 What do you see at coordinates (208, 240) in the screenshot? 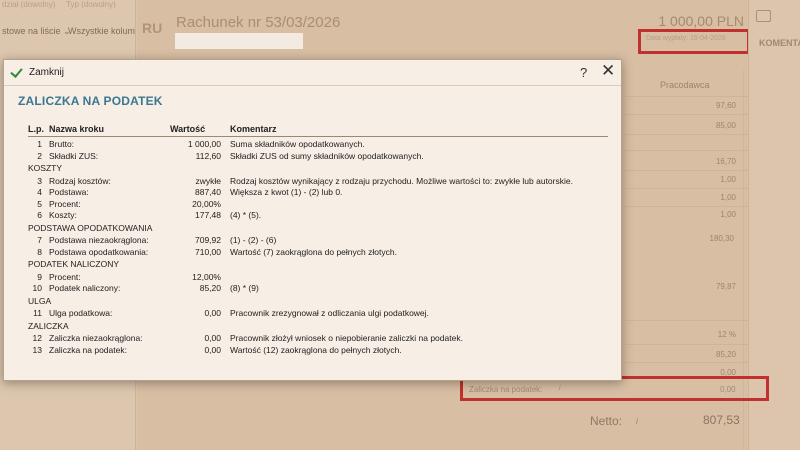
I see `row-value: 709,92` at bounding box center [208, 240].